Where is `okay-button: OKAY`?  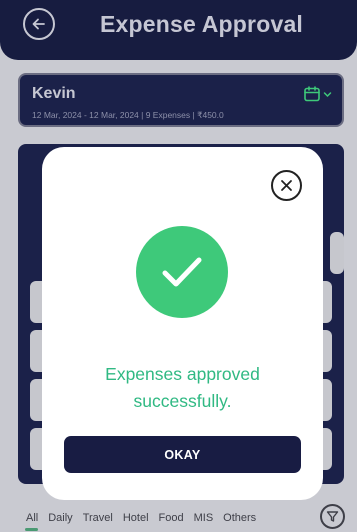
okay-button: OKAY is located at coordinates (182, 454).